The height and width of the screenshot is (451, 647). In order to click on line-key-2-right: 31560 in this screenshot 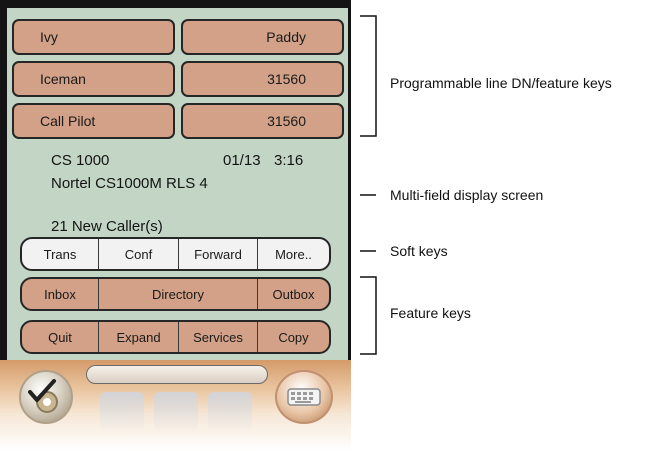, I will do `click(262, 79)`.